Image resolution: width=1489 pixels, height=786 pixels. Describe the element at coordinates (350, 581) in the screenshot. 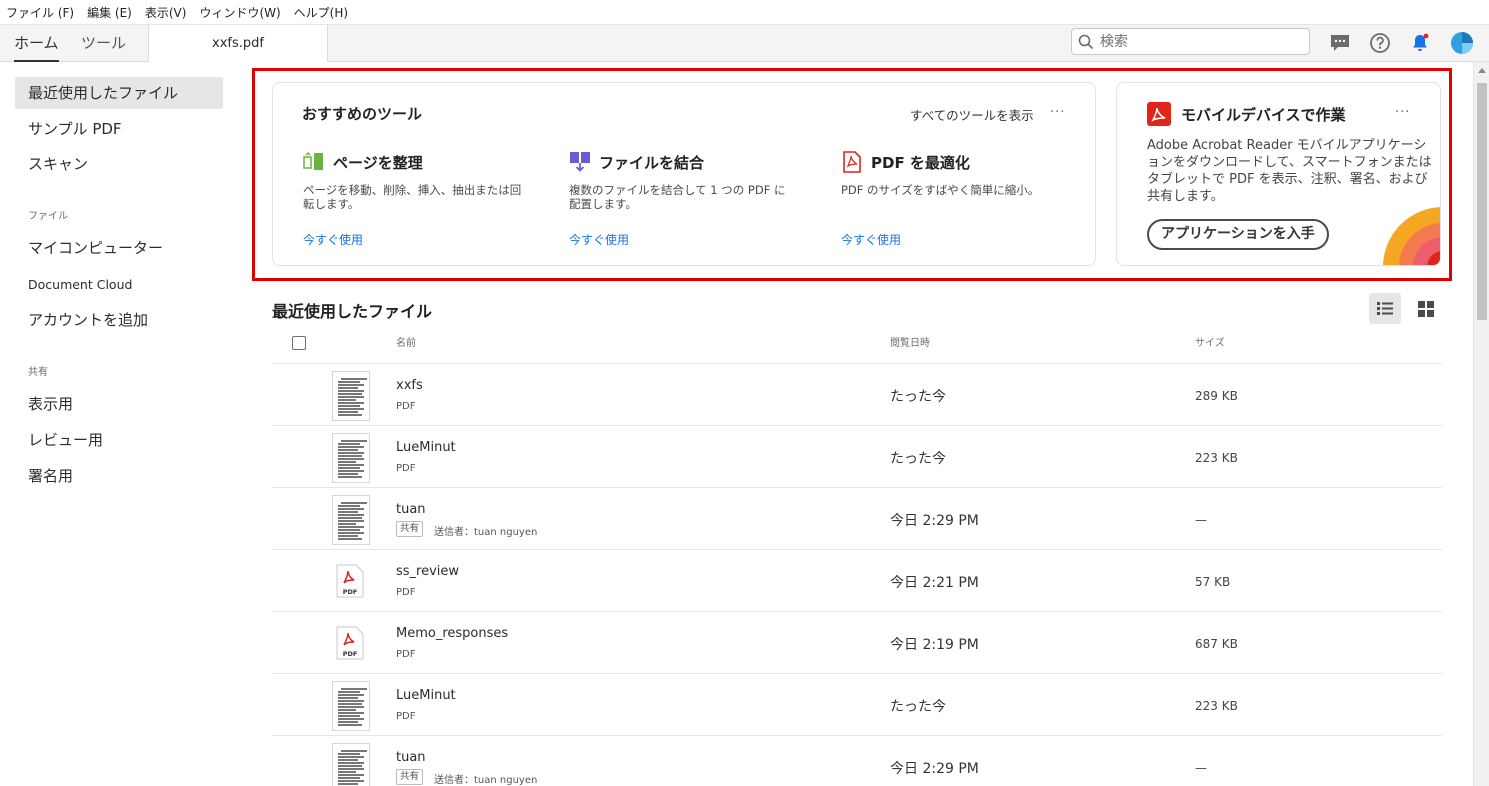

I see `pdf-file-icon: PDF` at that location.